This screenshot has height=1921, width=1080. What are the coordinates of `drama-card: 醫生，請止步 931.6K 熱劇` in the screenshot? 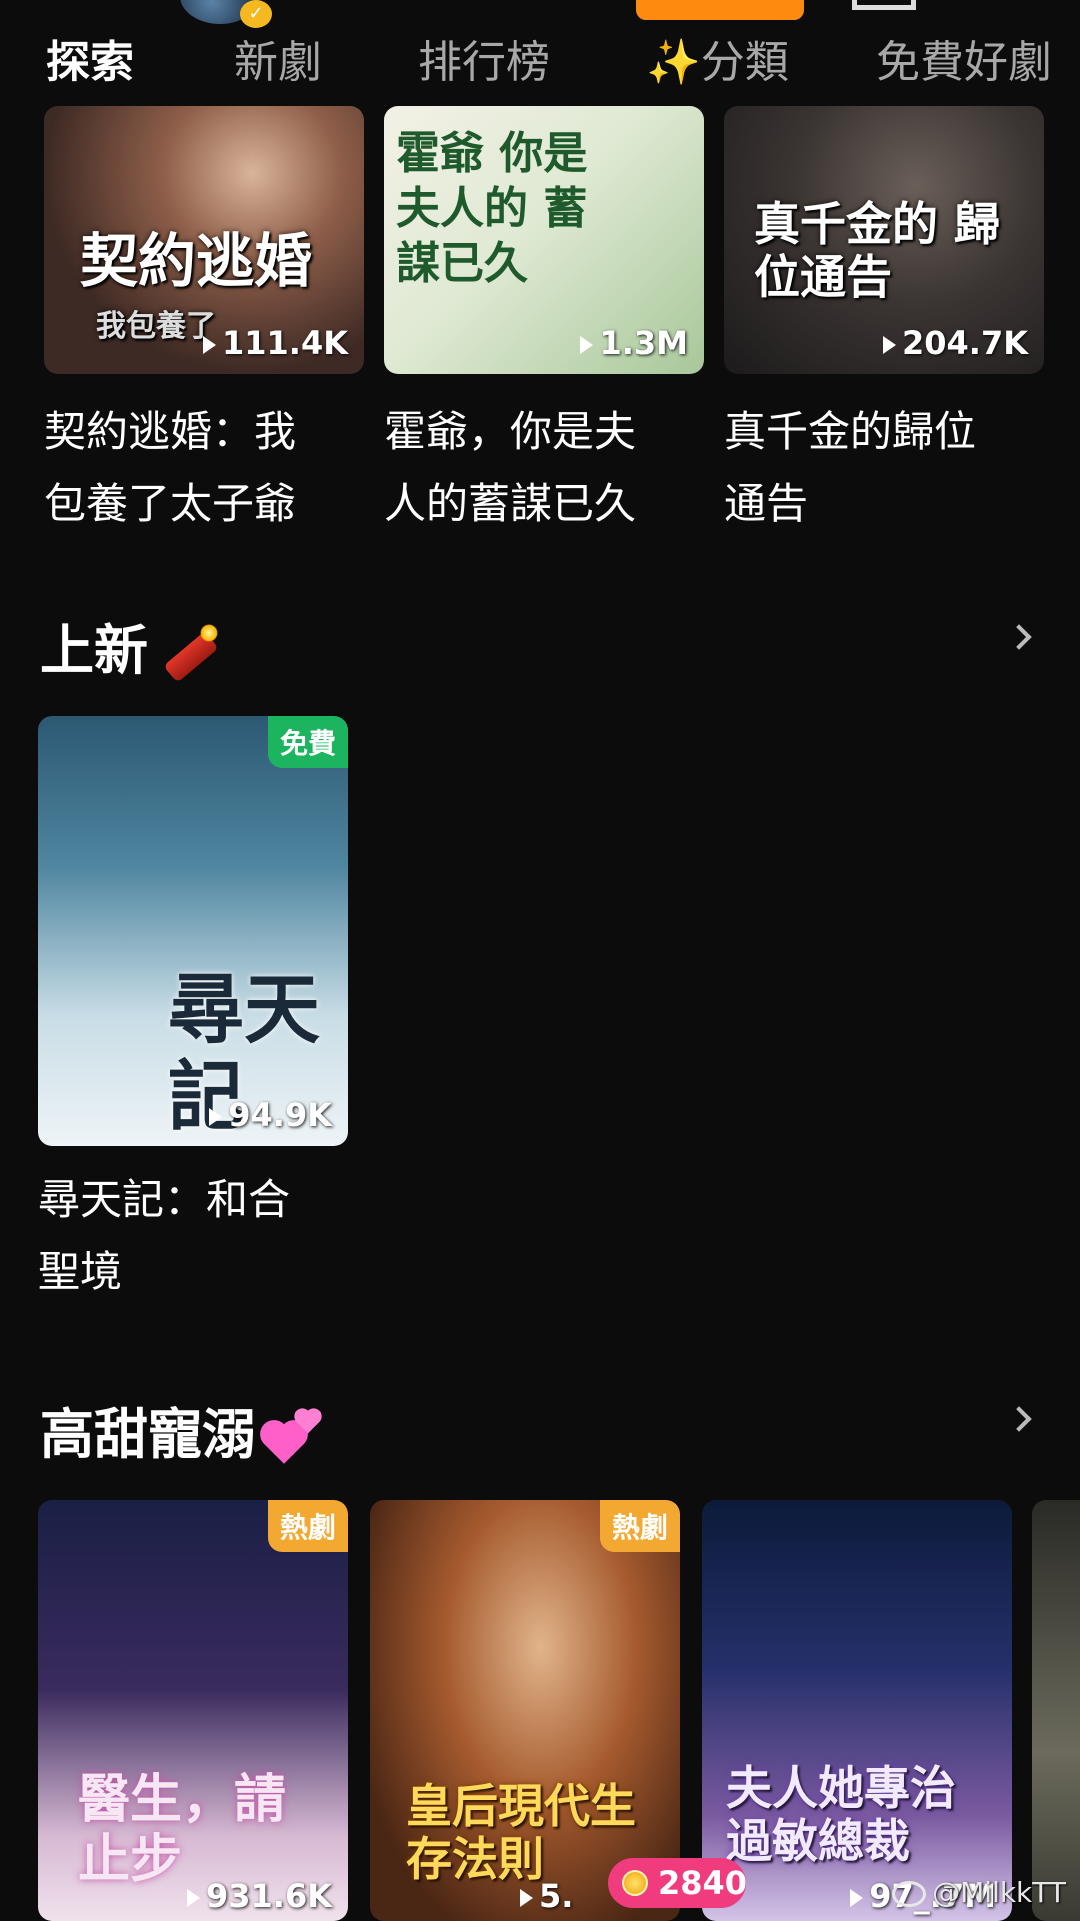 It's located at (193, 1710).